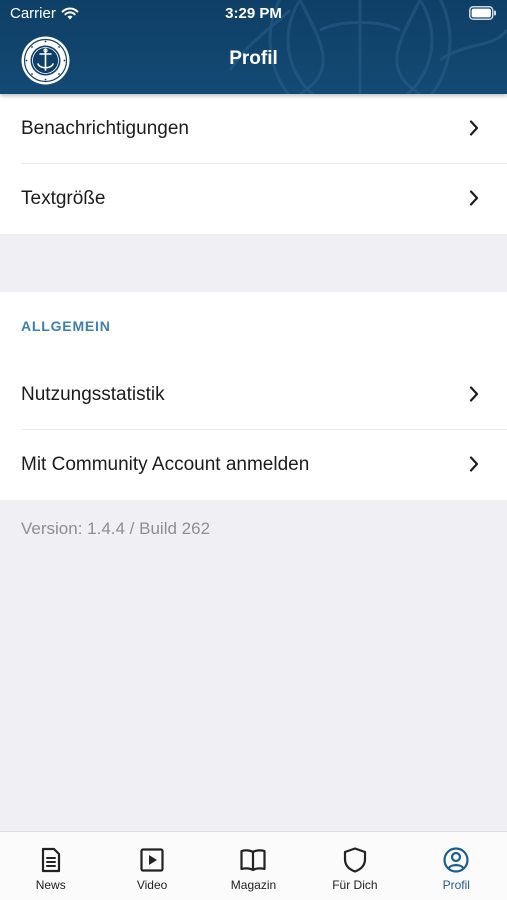  Describe the element at coordinates (456, 860) in the screenshot. I see `profile-icon` at that location.